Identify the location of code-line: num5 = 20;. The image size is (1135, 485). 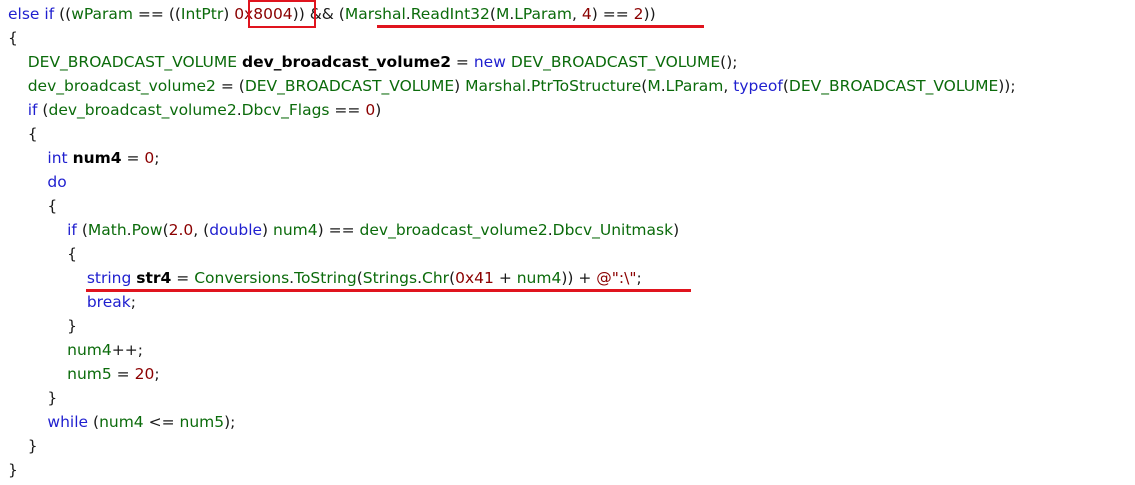
(84, 374).